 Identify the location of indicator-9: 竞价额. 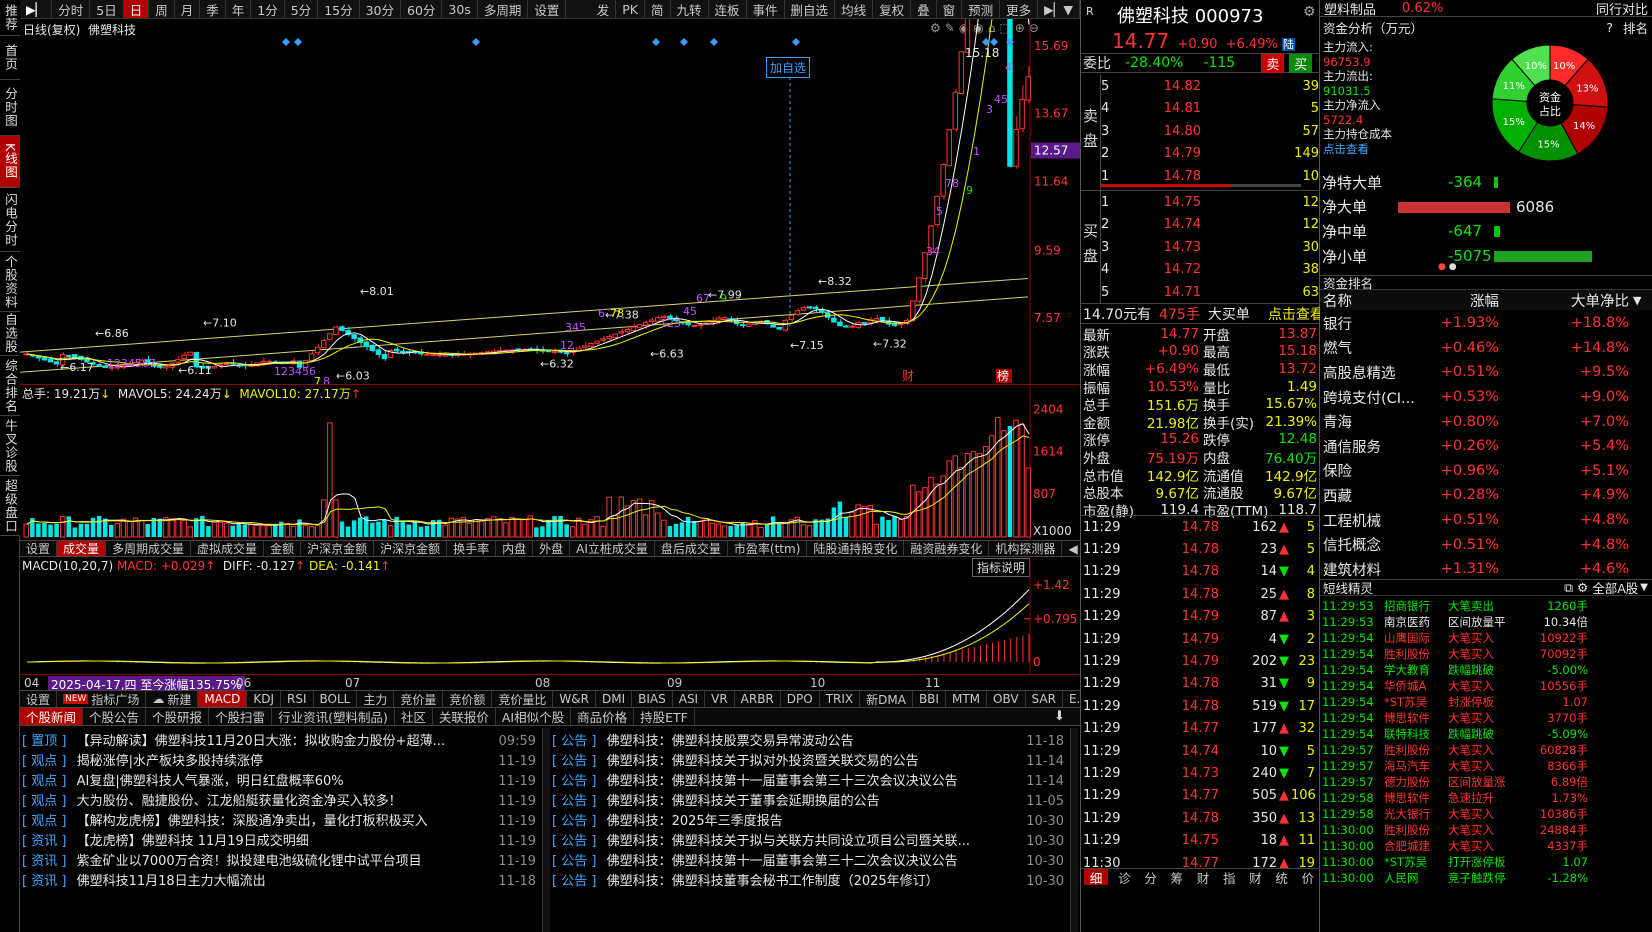
(468, 699).